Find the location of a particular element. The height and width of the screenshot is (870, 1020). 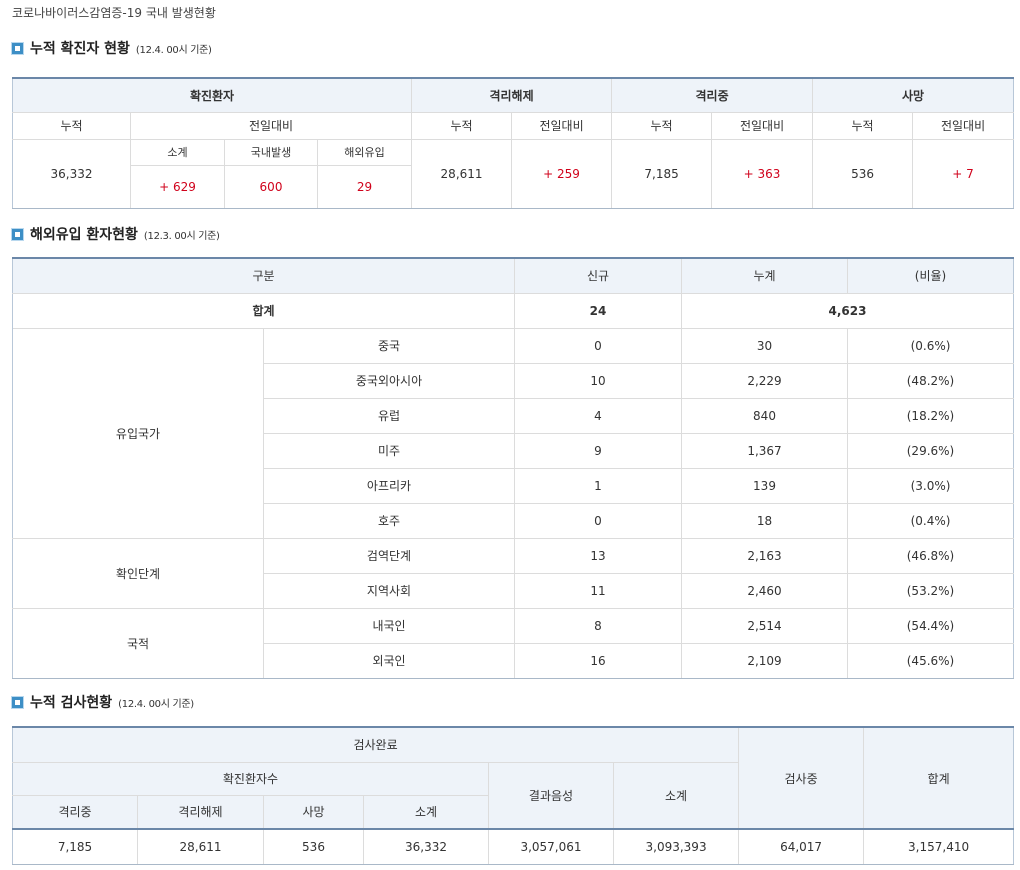

row-name: 중국 is located at coordinates (389, 345).